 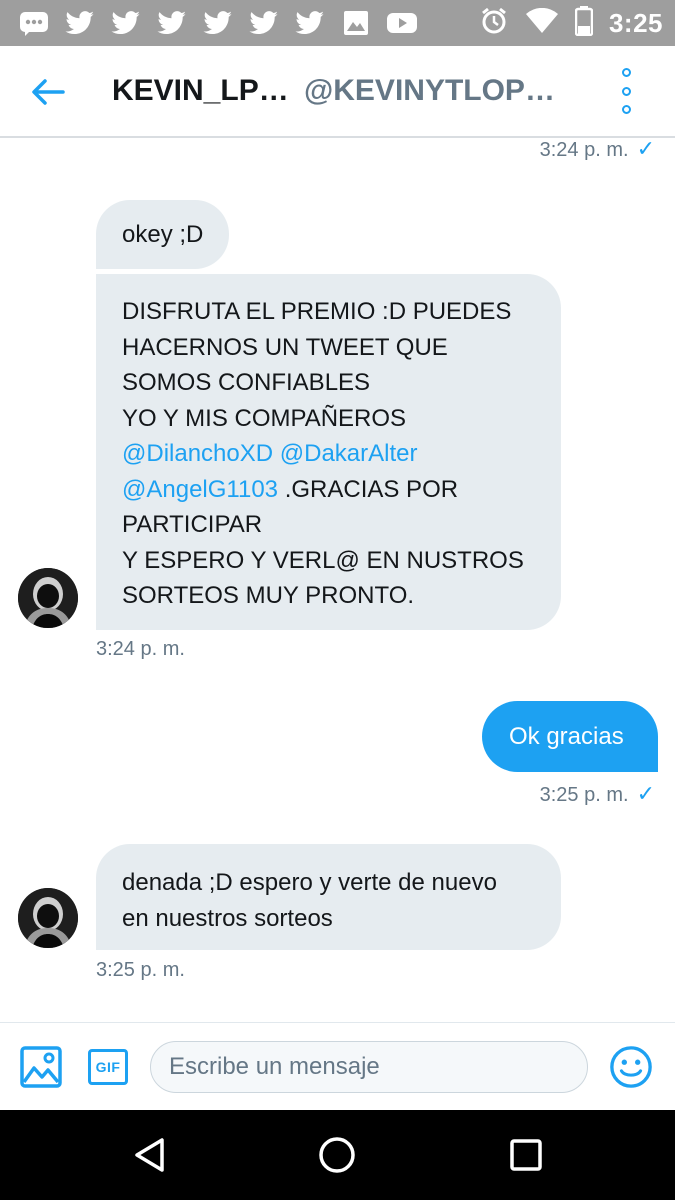 What do you see at coordinates (597, 793) in the screenshot?
I see `message-timestamp: 3:25 p. m. ✓` at bounding box center [597, 793].